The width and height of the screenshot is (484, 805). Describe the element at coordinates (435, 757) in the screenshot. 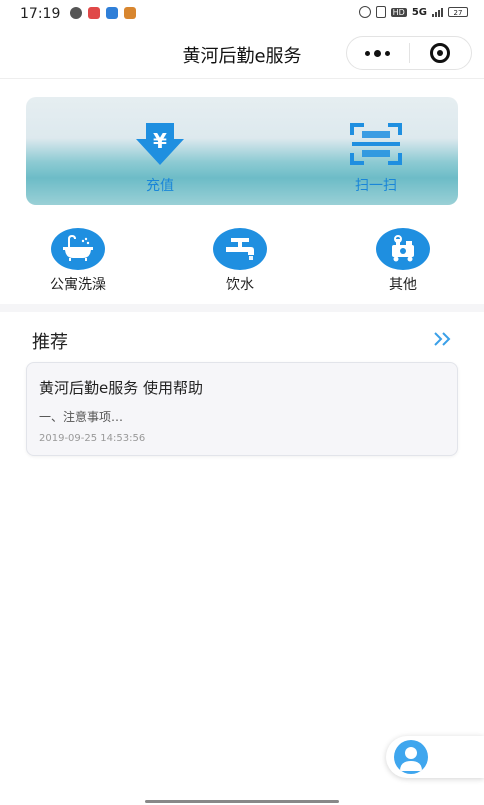

I see `customer-service-button` at that location.